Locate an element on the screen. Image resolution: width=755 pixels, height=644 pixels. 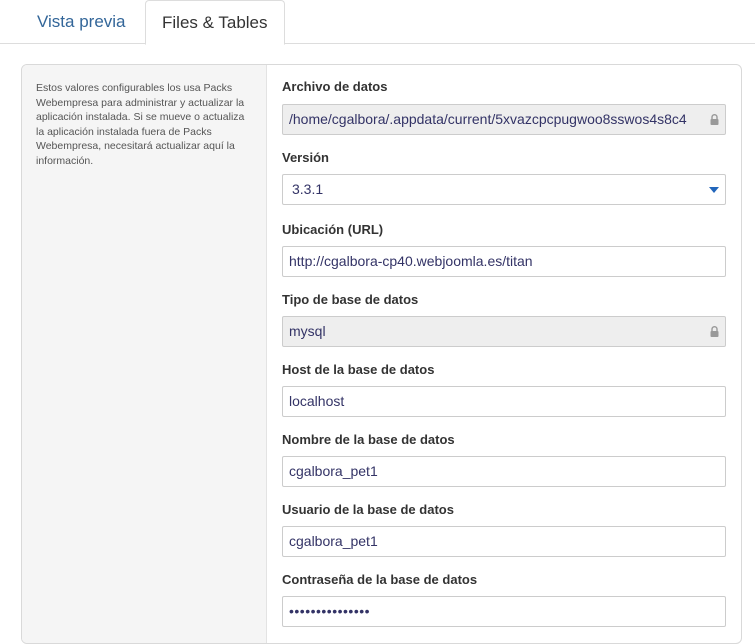
data-file-label: Archivo de datos is located at coordinates (335, 86).